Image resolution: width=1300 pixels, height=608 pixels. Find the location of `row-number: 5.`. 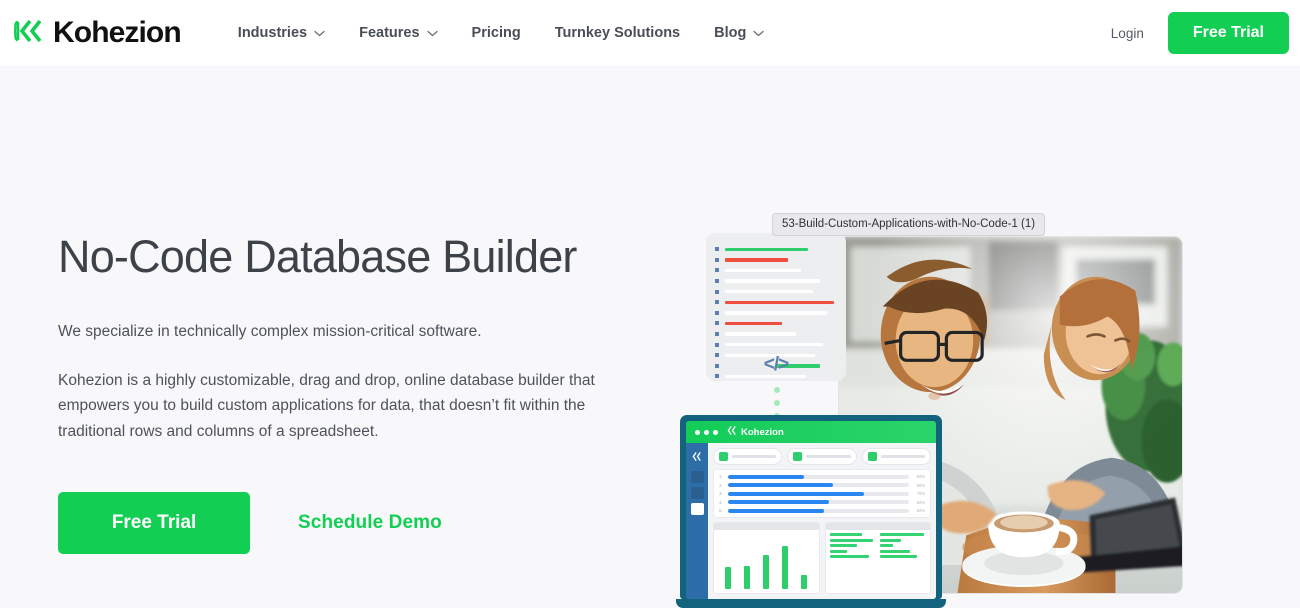

row-number: 5. is located at coordinates (721, 511).